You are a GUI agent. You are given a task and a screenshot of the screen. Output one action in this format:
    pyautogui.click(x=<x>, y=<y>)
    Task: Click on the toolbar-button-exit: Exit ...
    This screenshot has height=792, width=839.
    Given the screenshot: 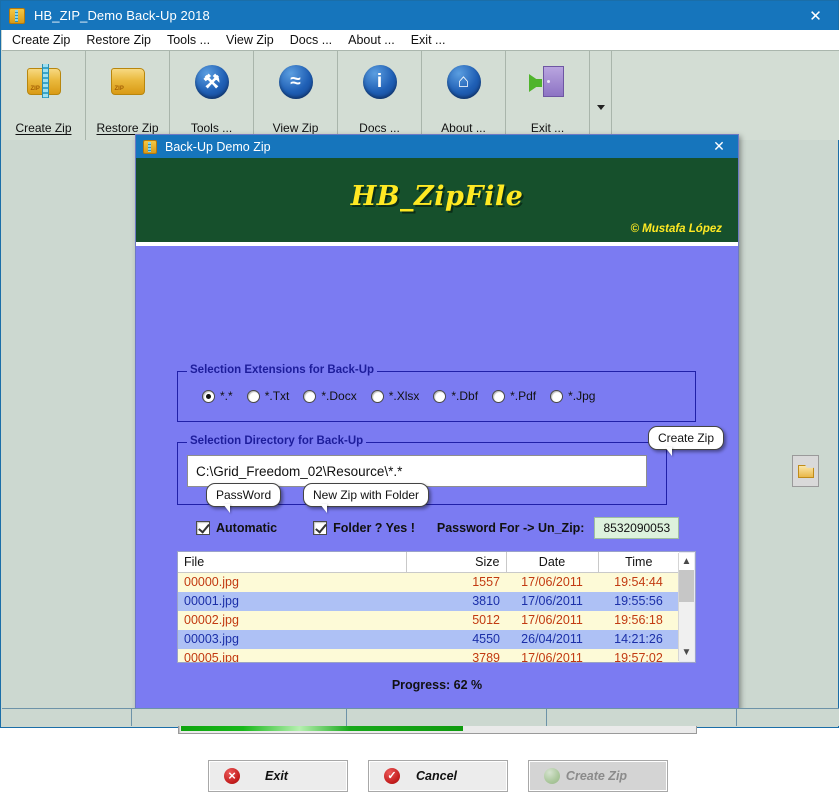 What is the action you would take?
    pyautogui.click(x=548, y=95)
    